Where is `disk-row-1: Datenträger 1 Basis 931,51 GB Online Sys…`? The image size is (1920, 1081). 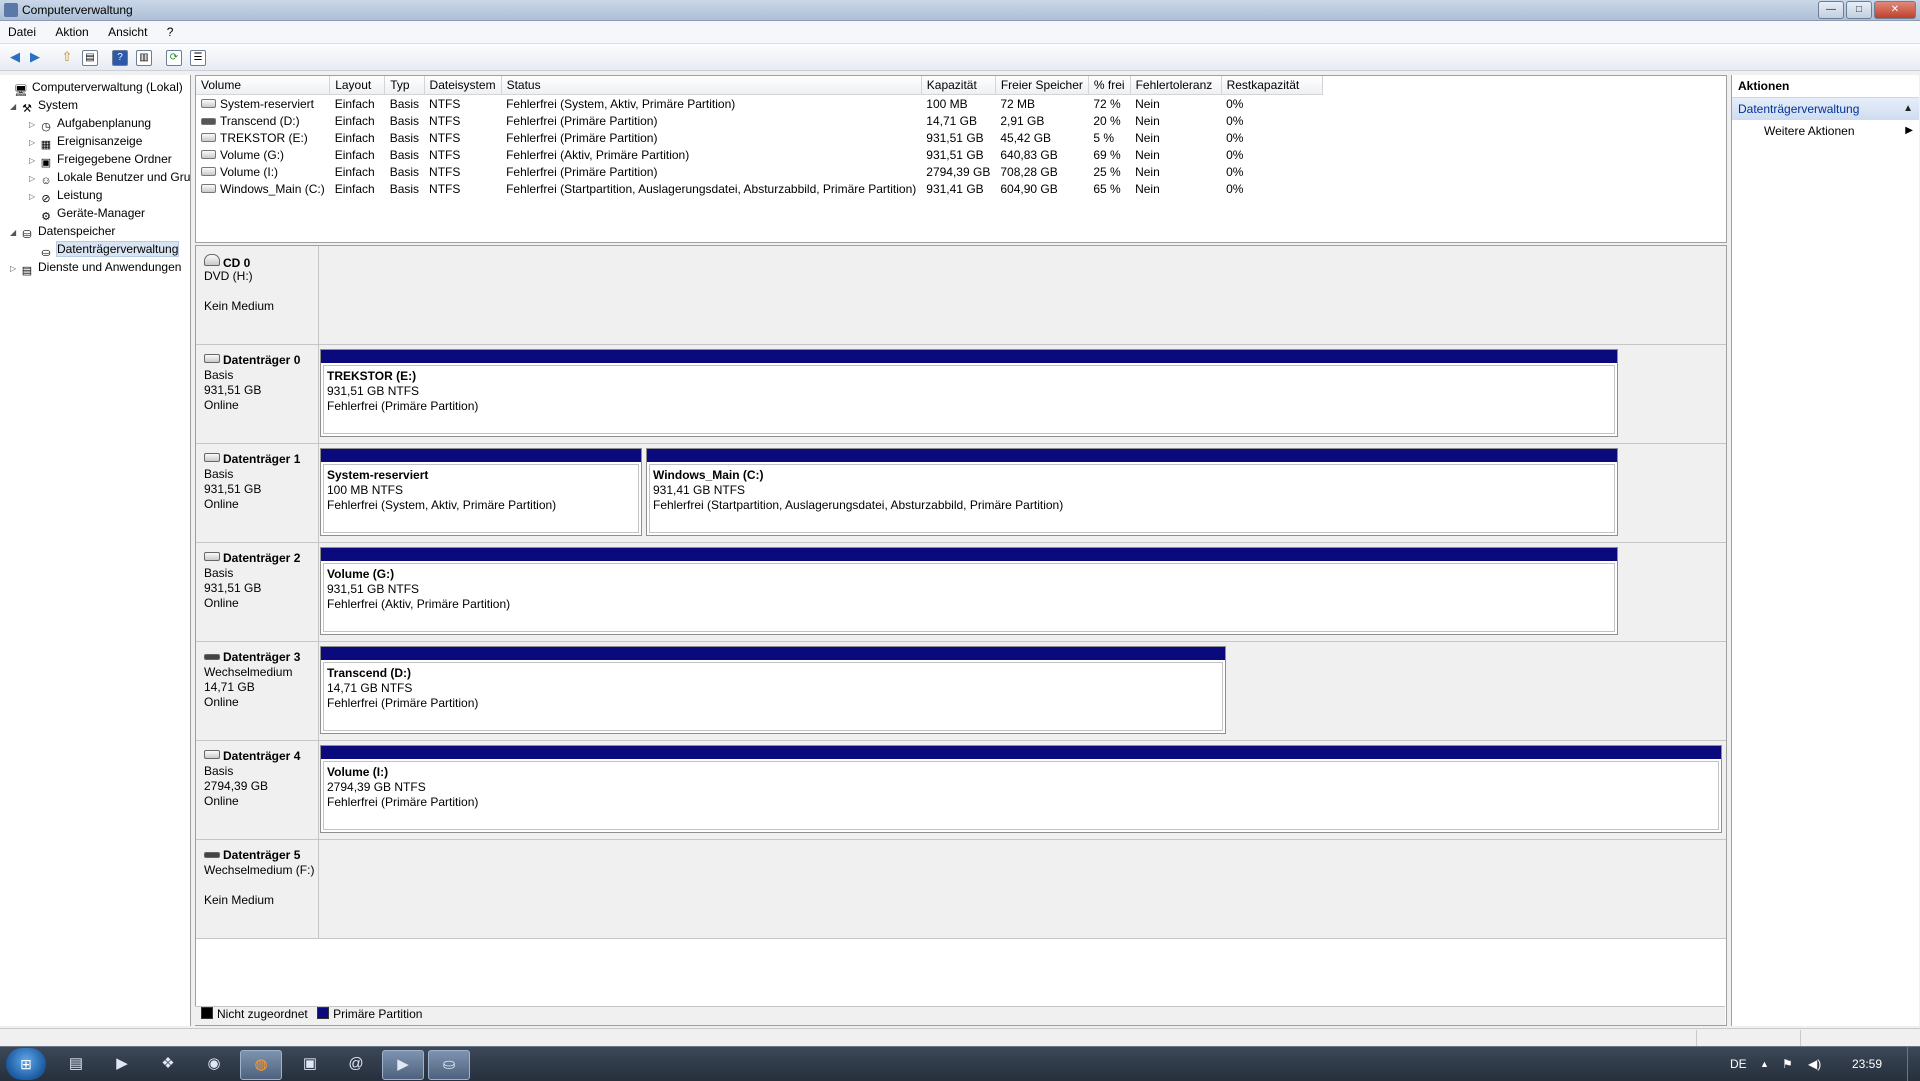 disk-row-1: Datenträger 1 Basis 931,51 GB Online Sys… is located at coordinates (961, 493).